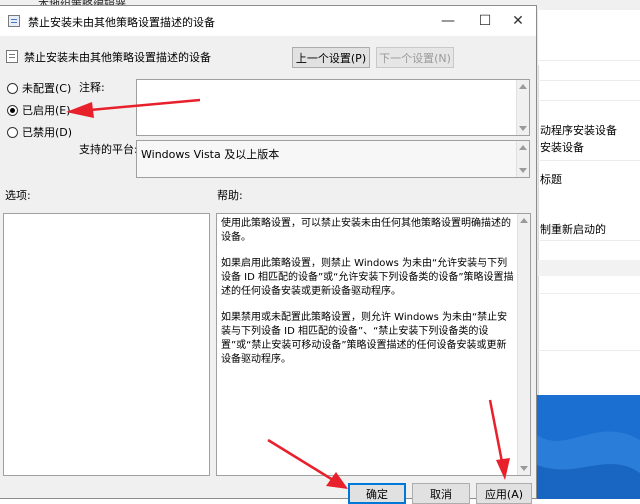 This screenshot has width=640, height=504. What do you see at coordinates (47, 132) in the screenshot?
I see `radio-label: 已禁用(D)` at bounding box center [47, 132].